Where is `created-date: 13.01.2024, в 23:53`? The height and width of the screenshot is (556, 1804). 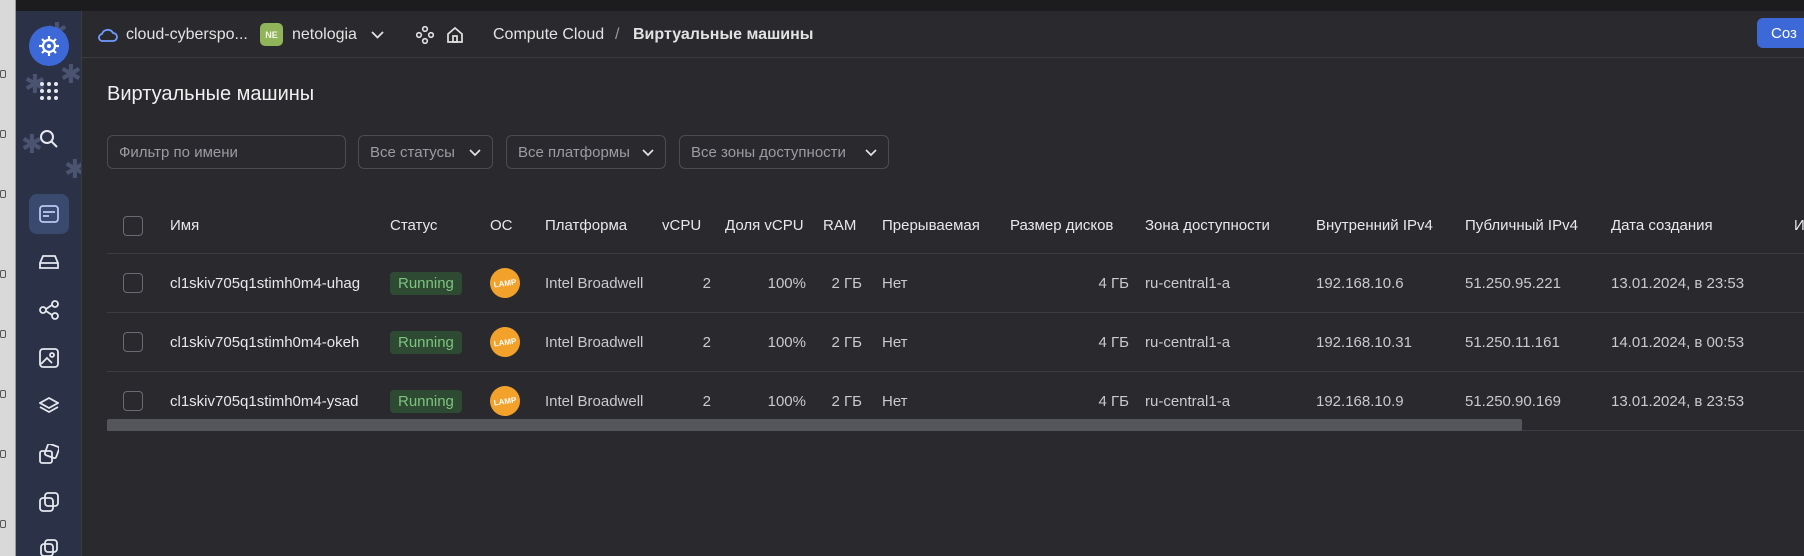 created-date: 13.01.2024, в 23:53 is located at coordinates (1678, 283).